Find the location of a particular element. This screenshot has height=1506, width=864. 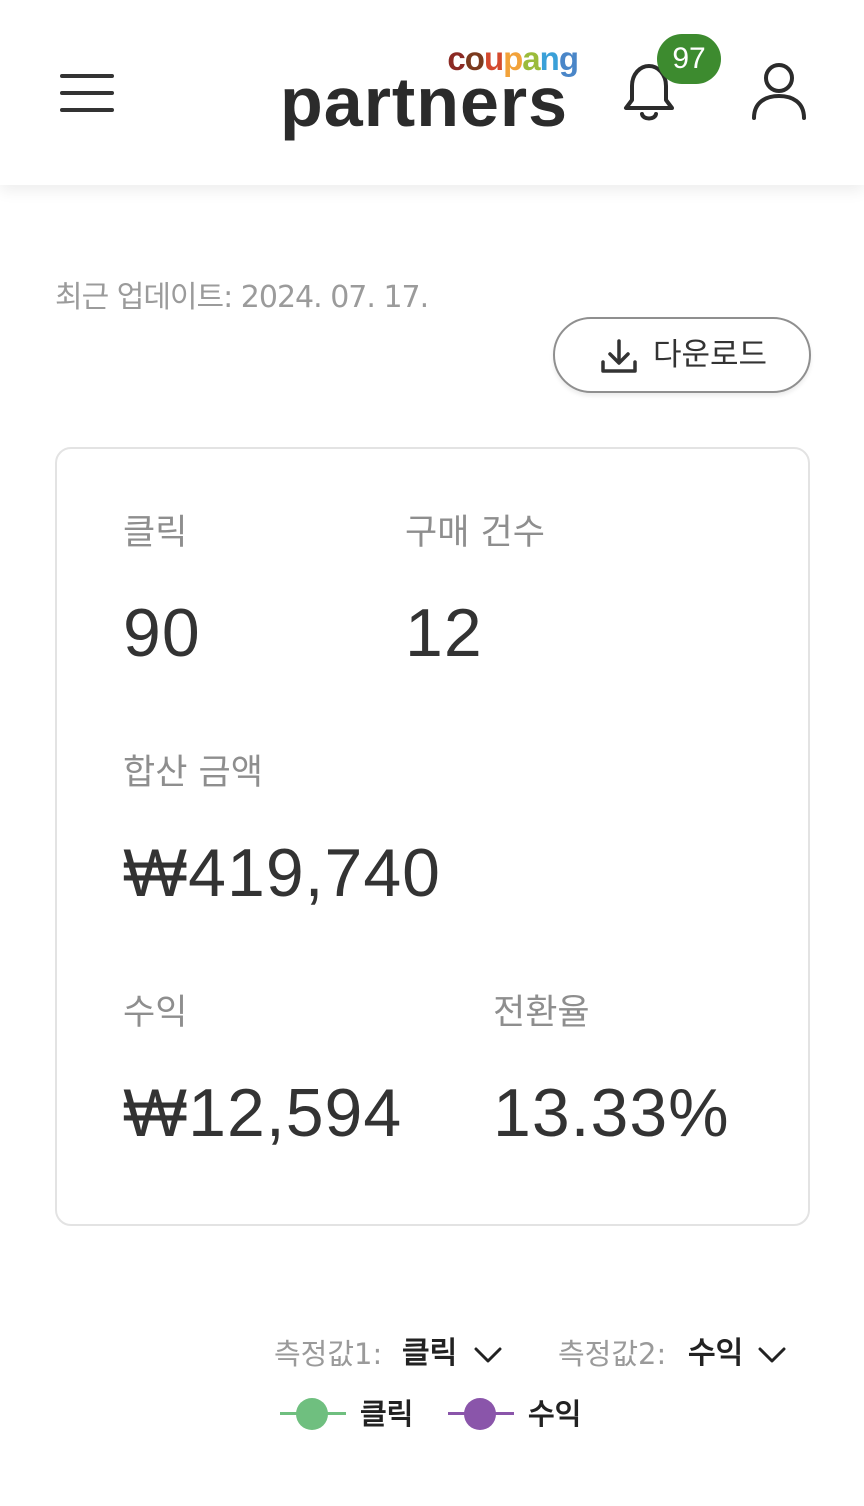

metric2-label: 측정값2: is located at coordinates (612, 1354).